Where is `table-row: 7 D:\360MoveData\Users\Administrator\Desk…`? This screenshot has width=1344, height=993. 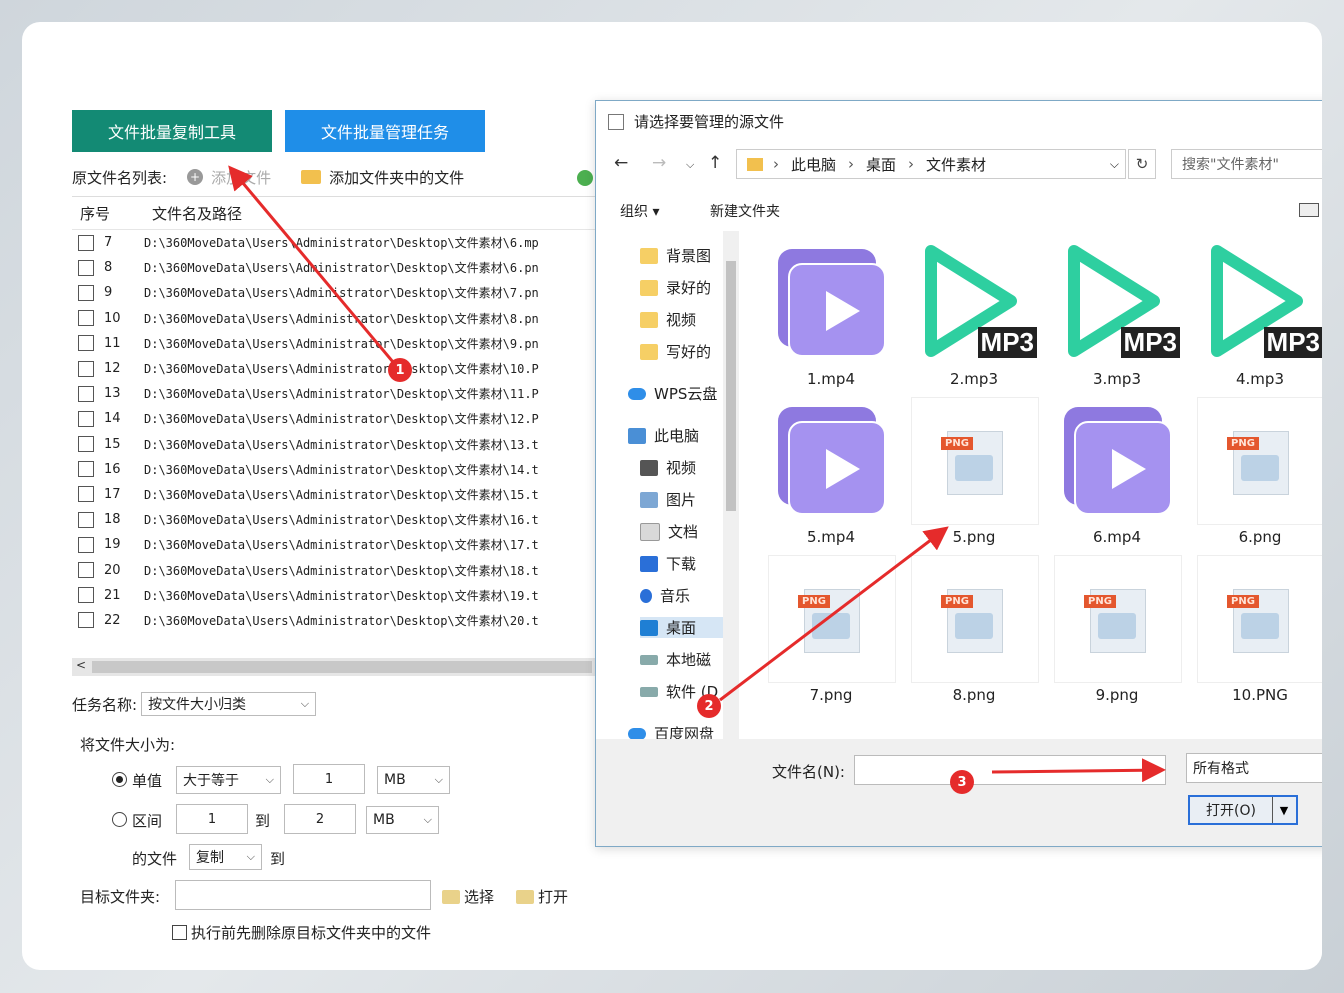 table-row: 7 D:\360MoveData\Users\Administrator\Desk… is located at coordinates (334, 242).